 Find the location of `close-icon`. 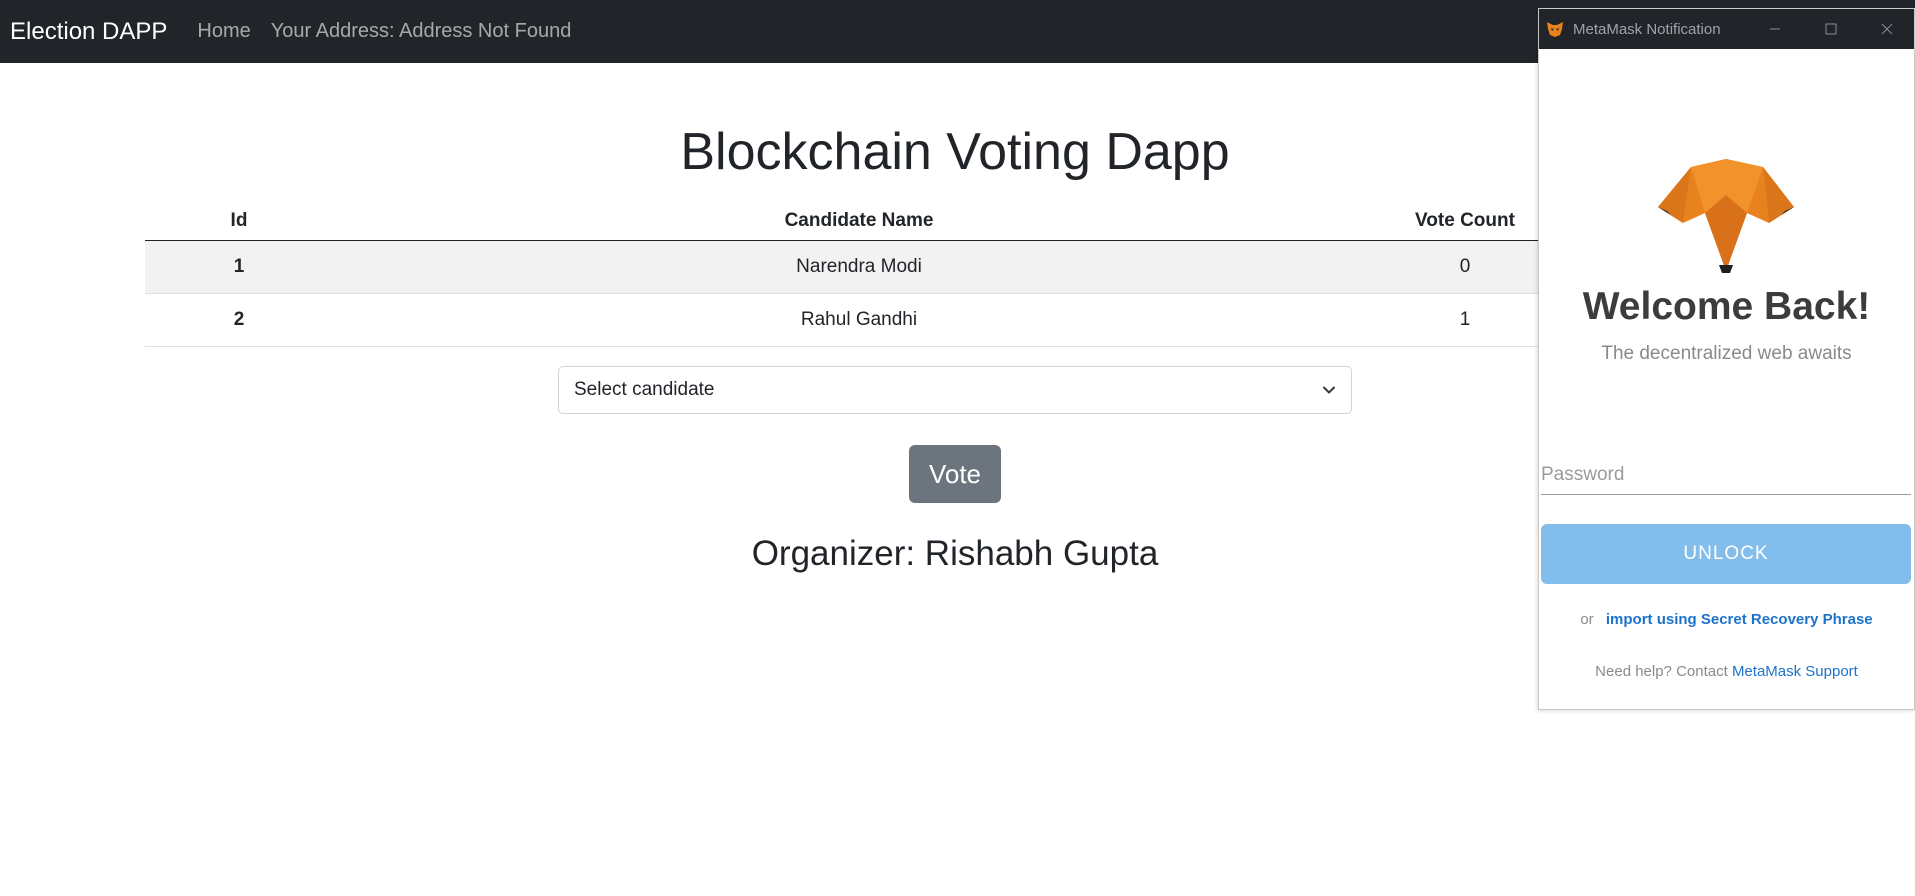

close-icon is located at coordinates (1887, 29).